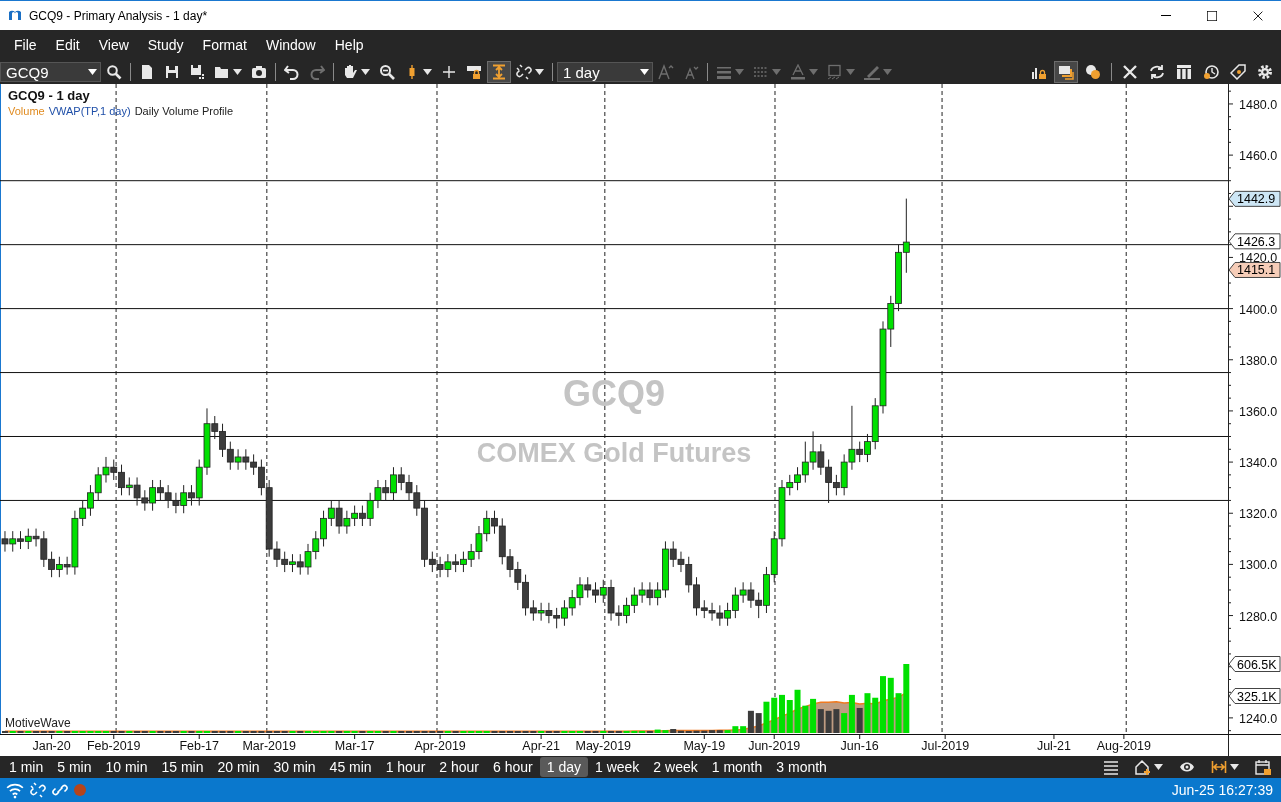 This screenshot has width=1281, height=802. What do you see at coordinates (859, 746) in the screenshot?
I see `date-label: Jun-16` at bounding box center [859, 746].